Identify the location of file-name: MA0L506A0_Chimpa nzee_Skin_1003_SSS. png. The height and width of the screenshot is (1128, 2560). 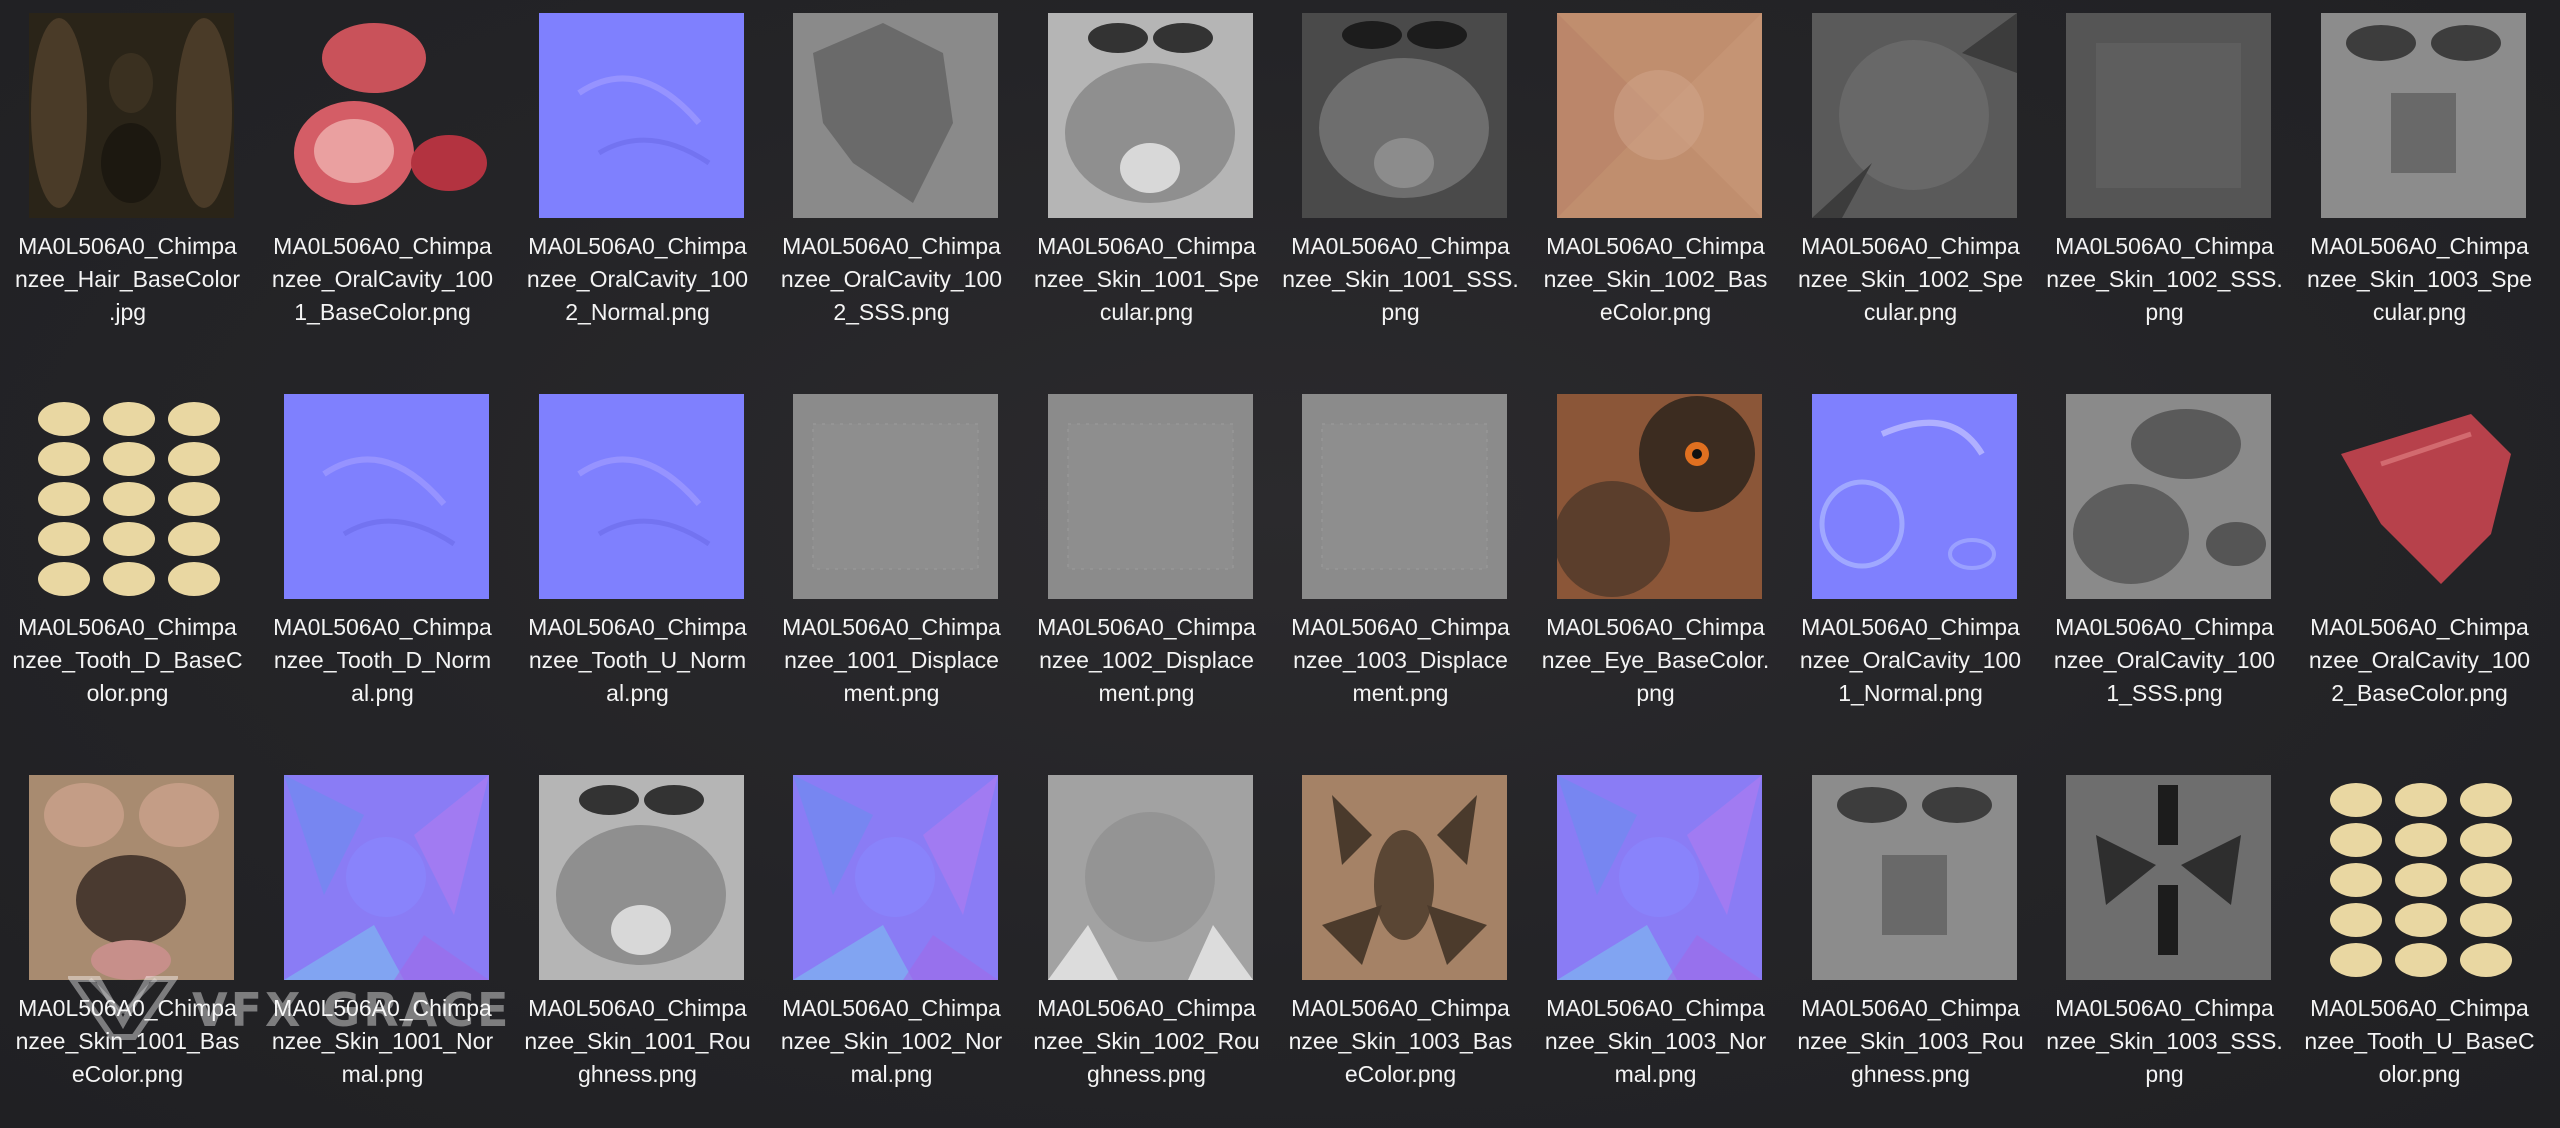
(2164, 1041).